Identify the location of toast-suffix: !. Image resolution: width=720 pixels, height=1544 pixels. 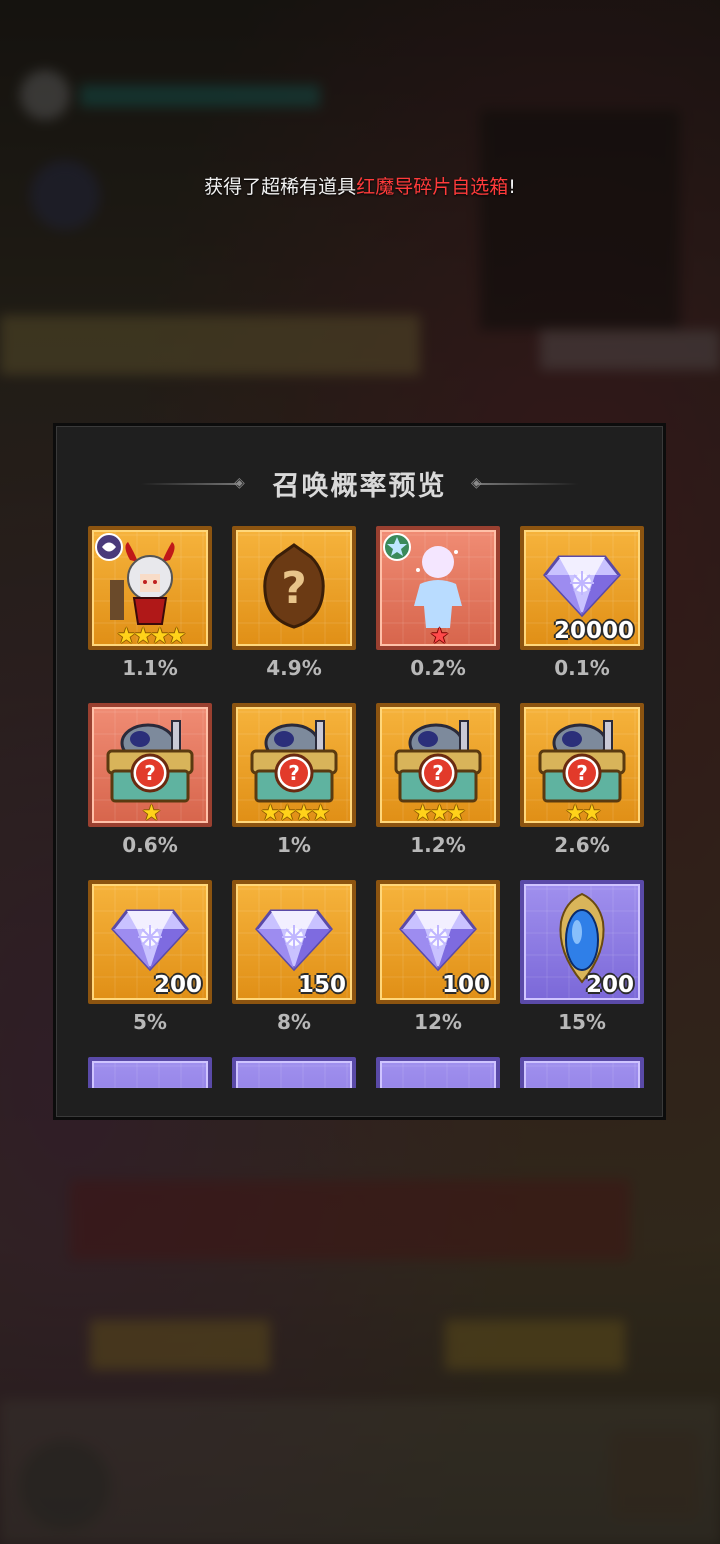
(512, 187).